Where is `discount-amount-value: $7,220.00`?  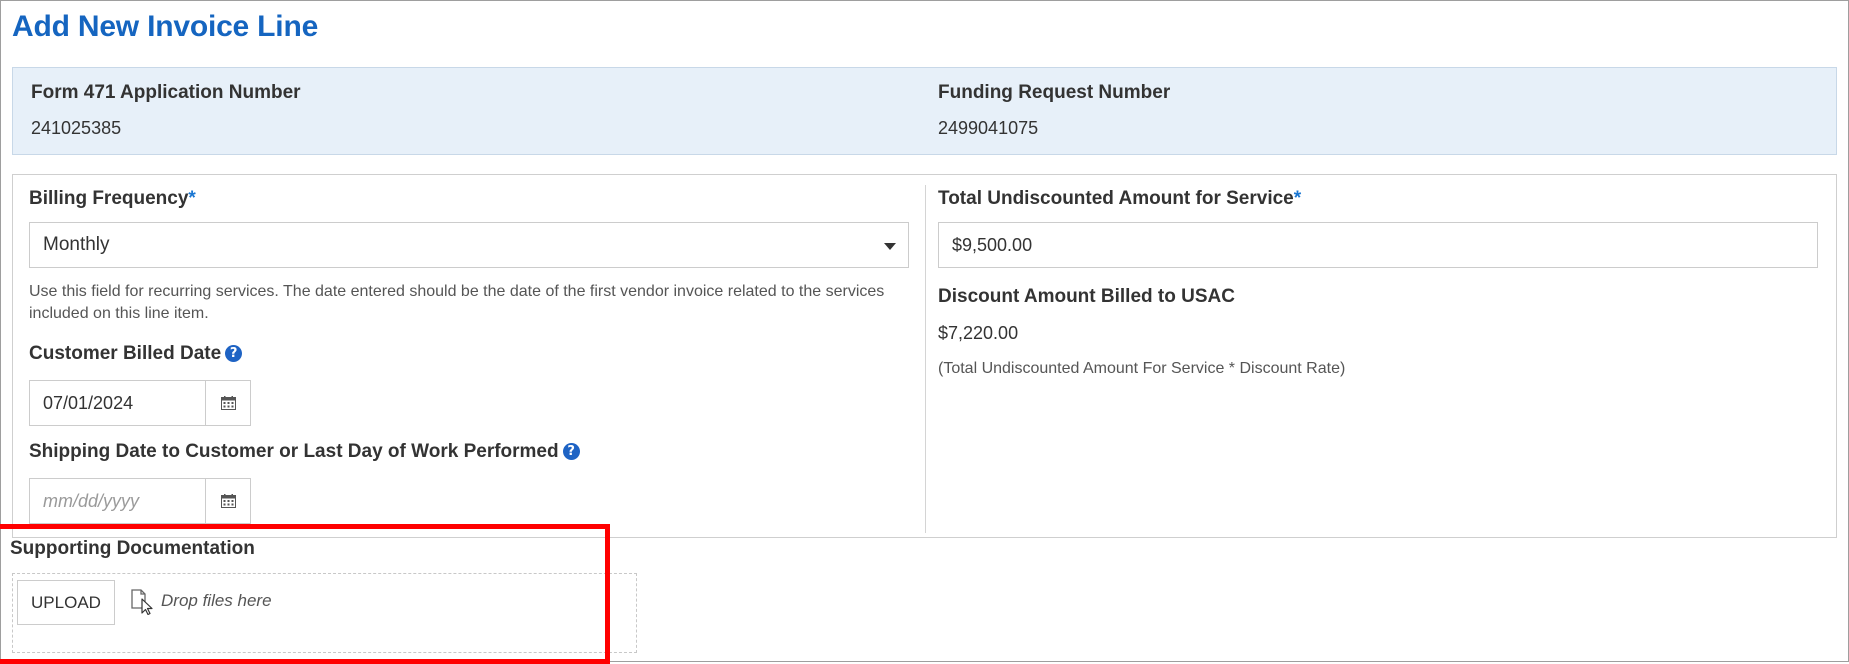 discount-amount-value: $7,220.00 is located at coordinates (978, 333).